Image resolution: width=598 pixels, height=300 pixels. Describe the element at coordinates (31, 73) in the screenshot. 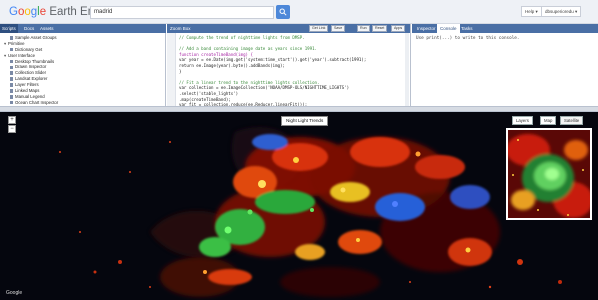

I see `tree-item-label: Collection Slider` at that location.